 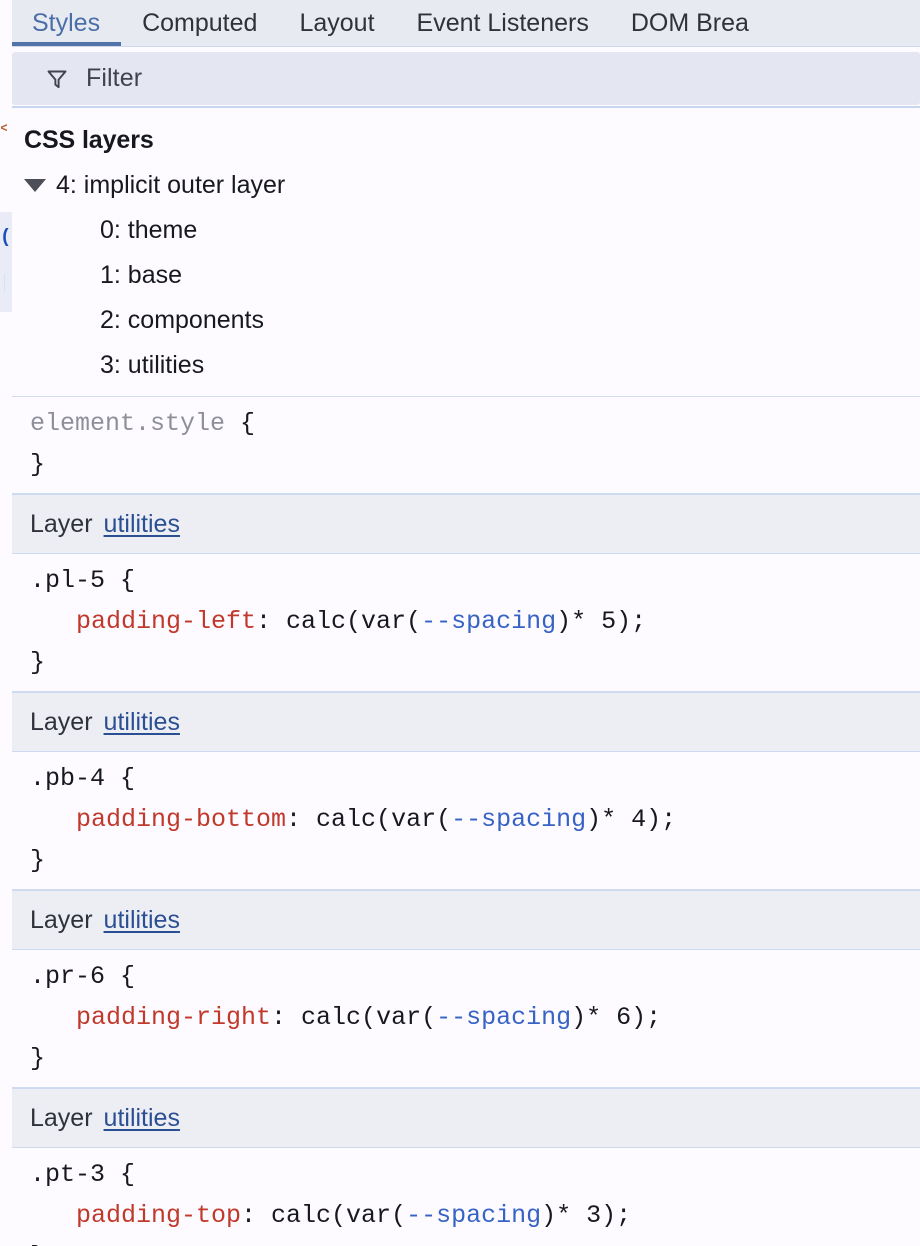 What do you see at coordinates (466, 320) in the screenshot?
I see `css-layer-item-components: 2: components` at bounding box center [466, 320].